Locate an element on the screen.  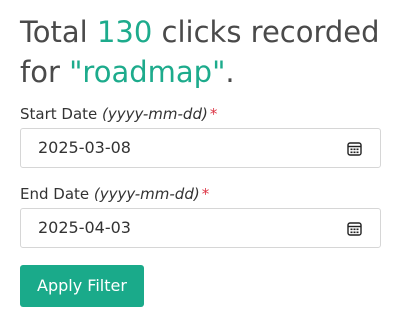
search-term: "roadmap" is located at coordinates (147, 72).